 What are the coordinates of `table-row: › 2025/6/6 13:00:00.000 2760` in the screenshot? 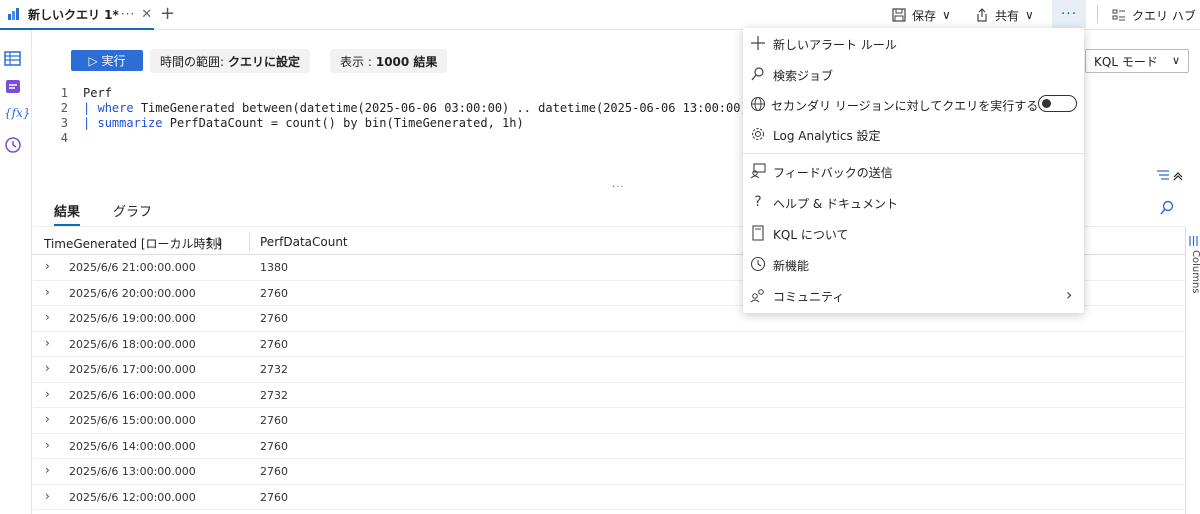 It's located at (609, 472).